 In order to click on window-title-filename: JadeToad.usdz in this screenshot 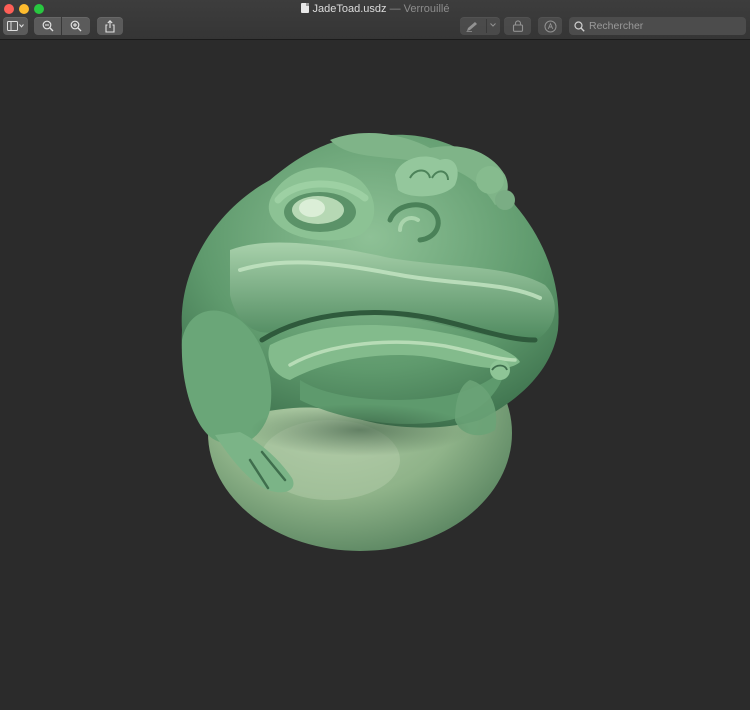, I will do `click(349, 9)`.